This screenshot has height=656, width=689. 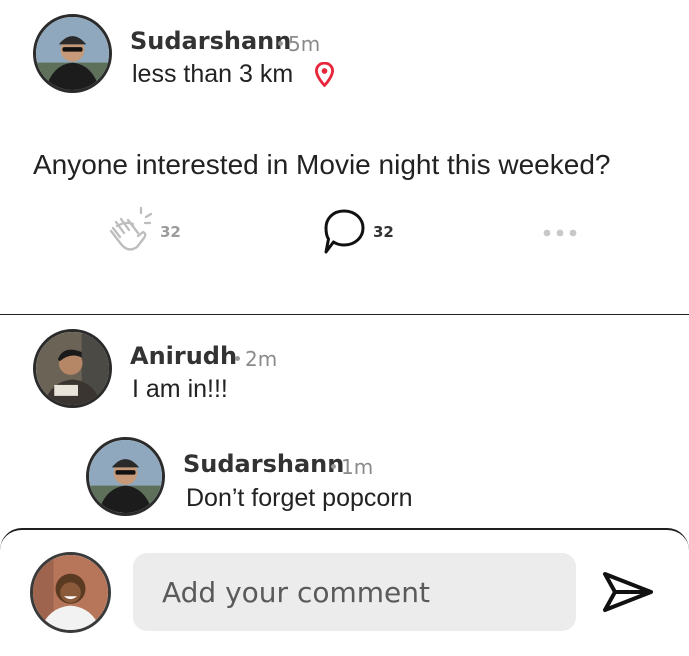 I want to click on clap-button: 32, so click(x=150, y=230).